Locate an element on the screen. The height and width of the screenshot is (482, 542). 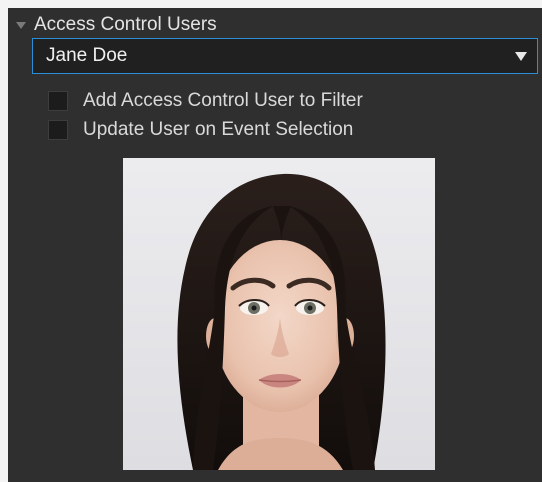
user-select-value: Jane Doe is located at coordinates (87, 55).